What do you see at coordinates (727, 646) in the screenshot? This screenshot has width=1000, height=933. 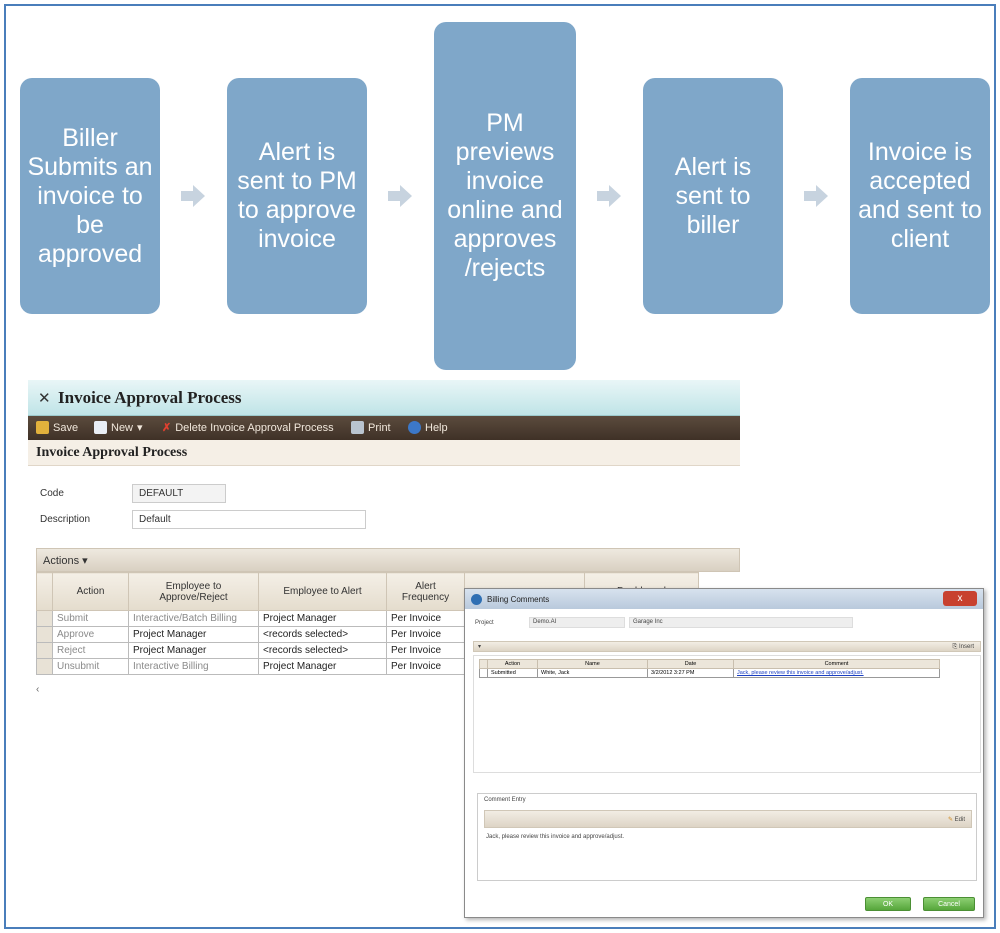 I see `comments-toolbar: ▾ ⎘ Insert` at bounding box center [727, 646].